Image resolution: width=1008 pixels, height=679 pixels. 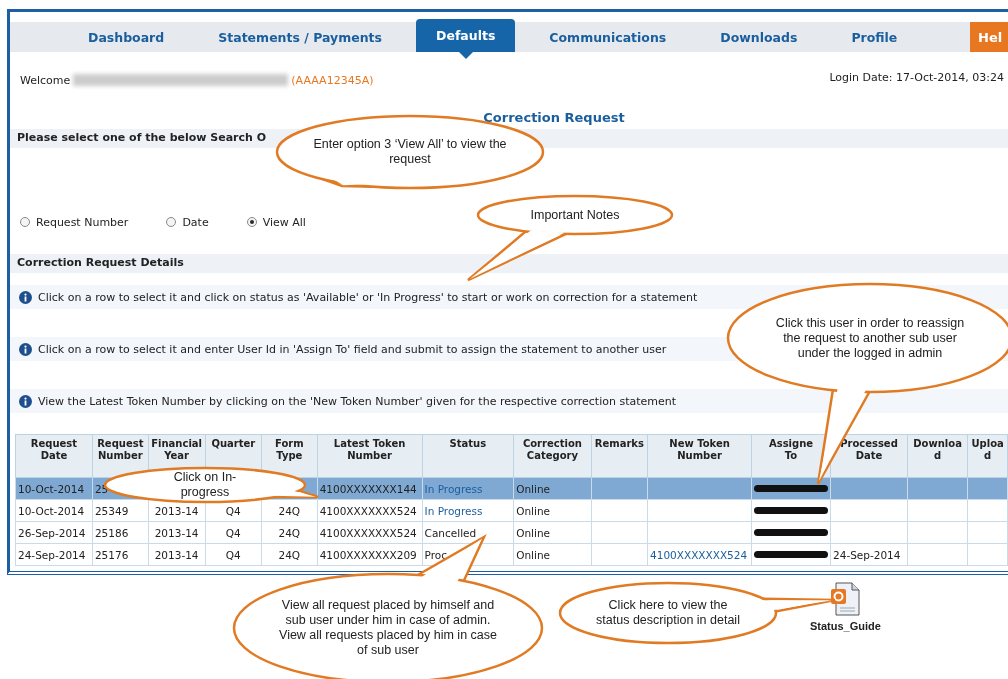 I want to click on file-label: Status_Guide, so click(x=845, y=626).